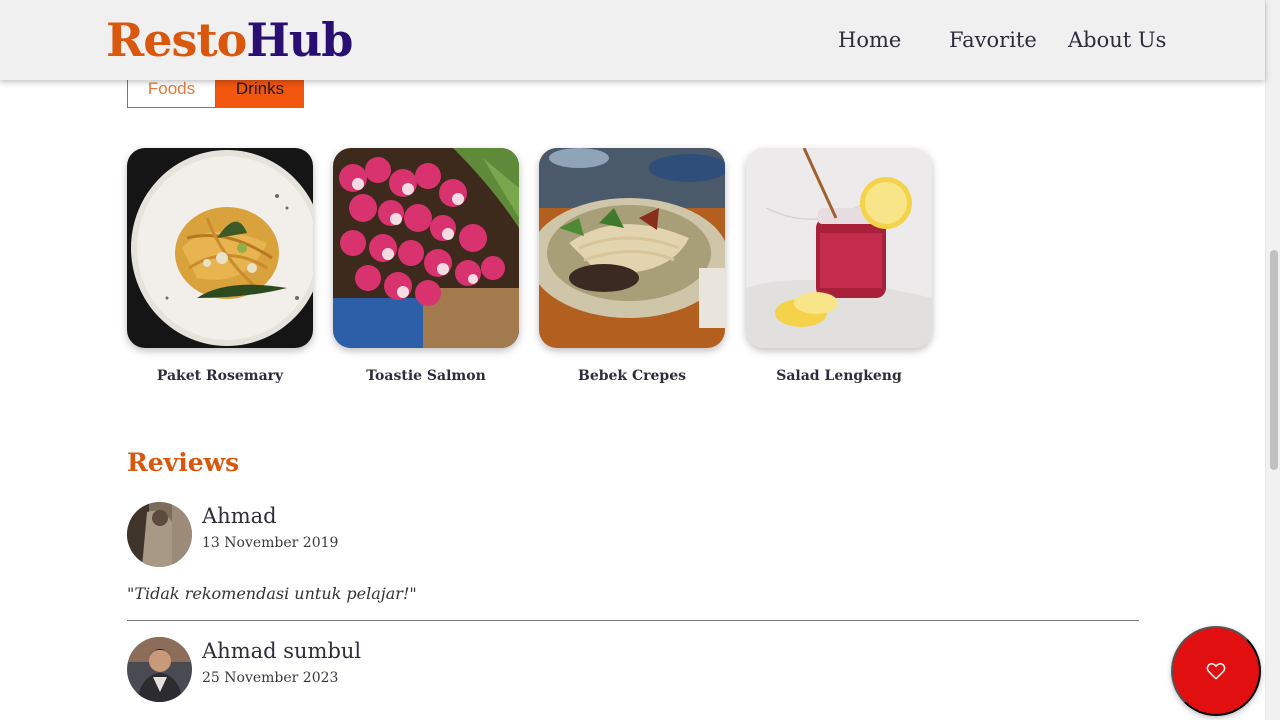 The width and height of the screenshot is (1280, 720). What do you see at coordinates (631, 376) in the screenshot?
I see `menu-item-name: Bebek Crepes` at bounding box center [631, 376].